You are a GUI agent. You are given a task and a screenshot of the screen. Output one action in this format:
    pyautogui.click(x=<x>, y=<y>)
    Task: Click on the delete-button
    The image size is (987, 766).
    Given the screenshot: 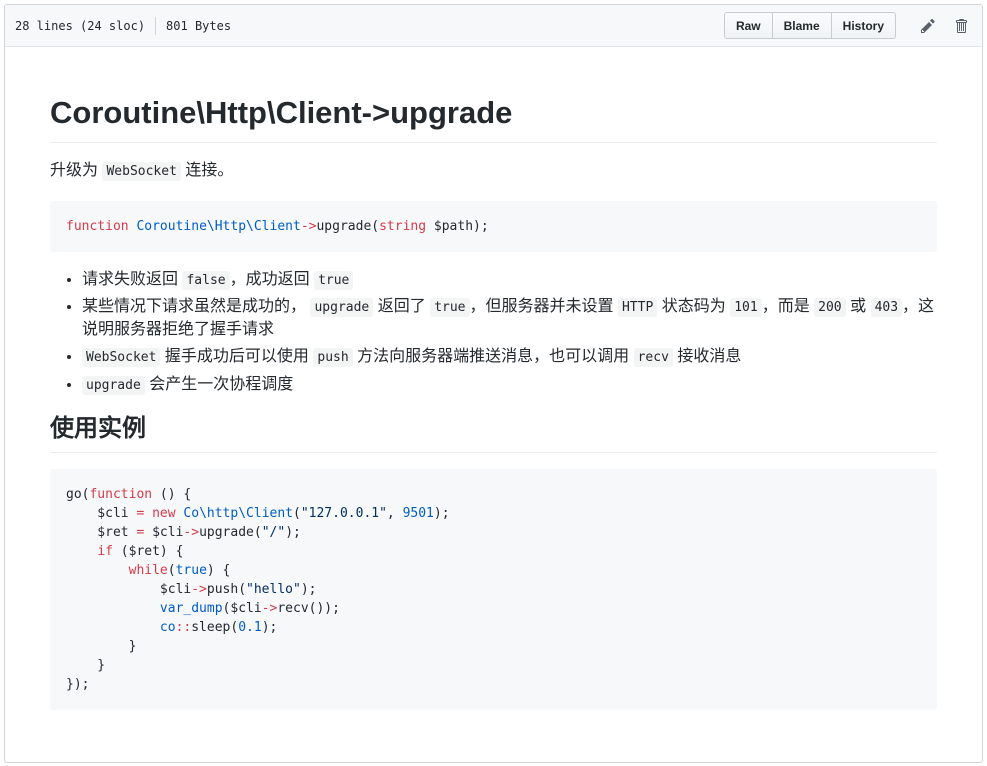 What is the action you would take?
    pyautogui.click(x=961, y=26)
    